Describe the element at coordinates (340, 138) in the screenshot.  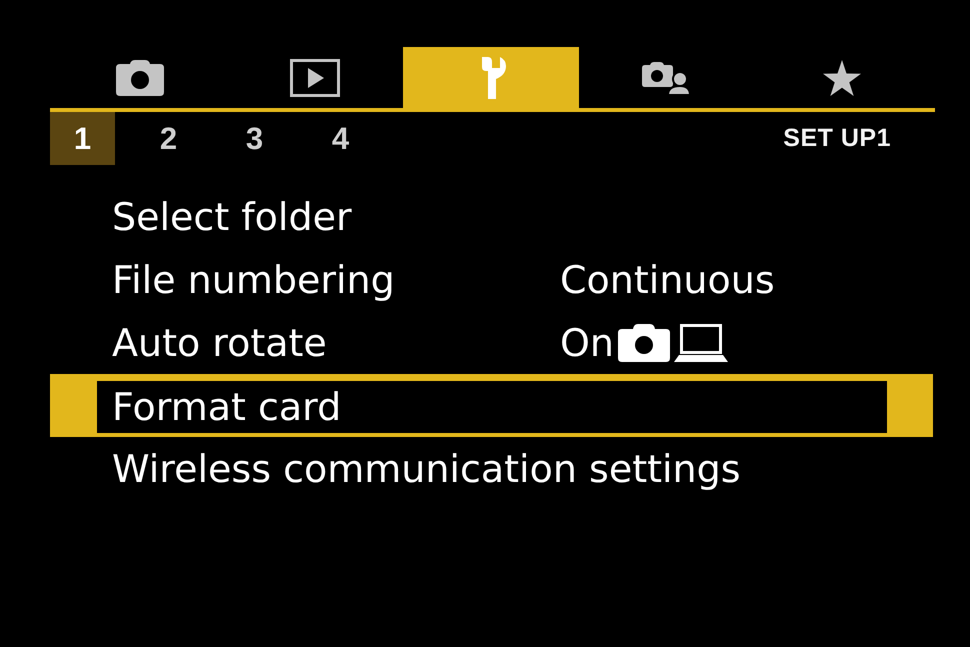
I see `page-tab: 4` at that location.